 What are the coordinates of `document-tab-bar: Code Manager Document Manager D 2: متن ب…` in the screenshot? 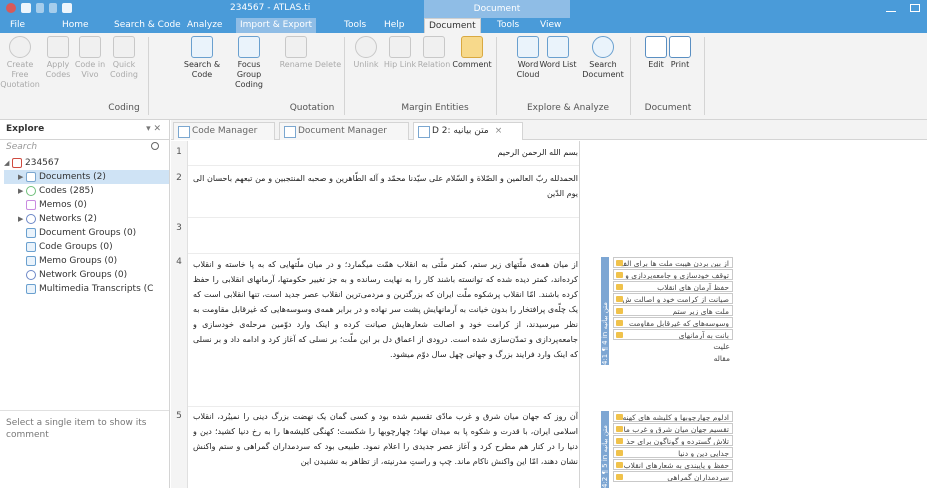 It's located at (549, 130).